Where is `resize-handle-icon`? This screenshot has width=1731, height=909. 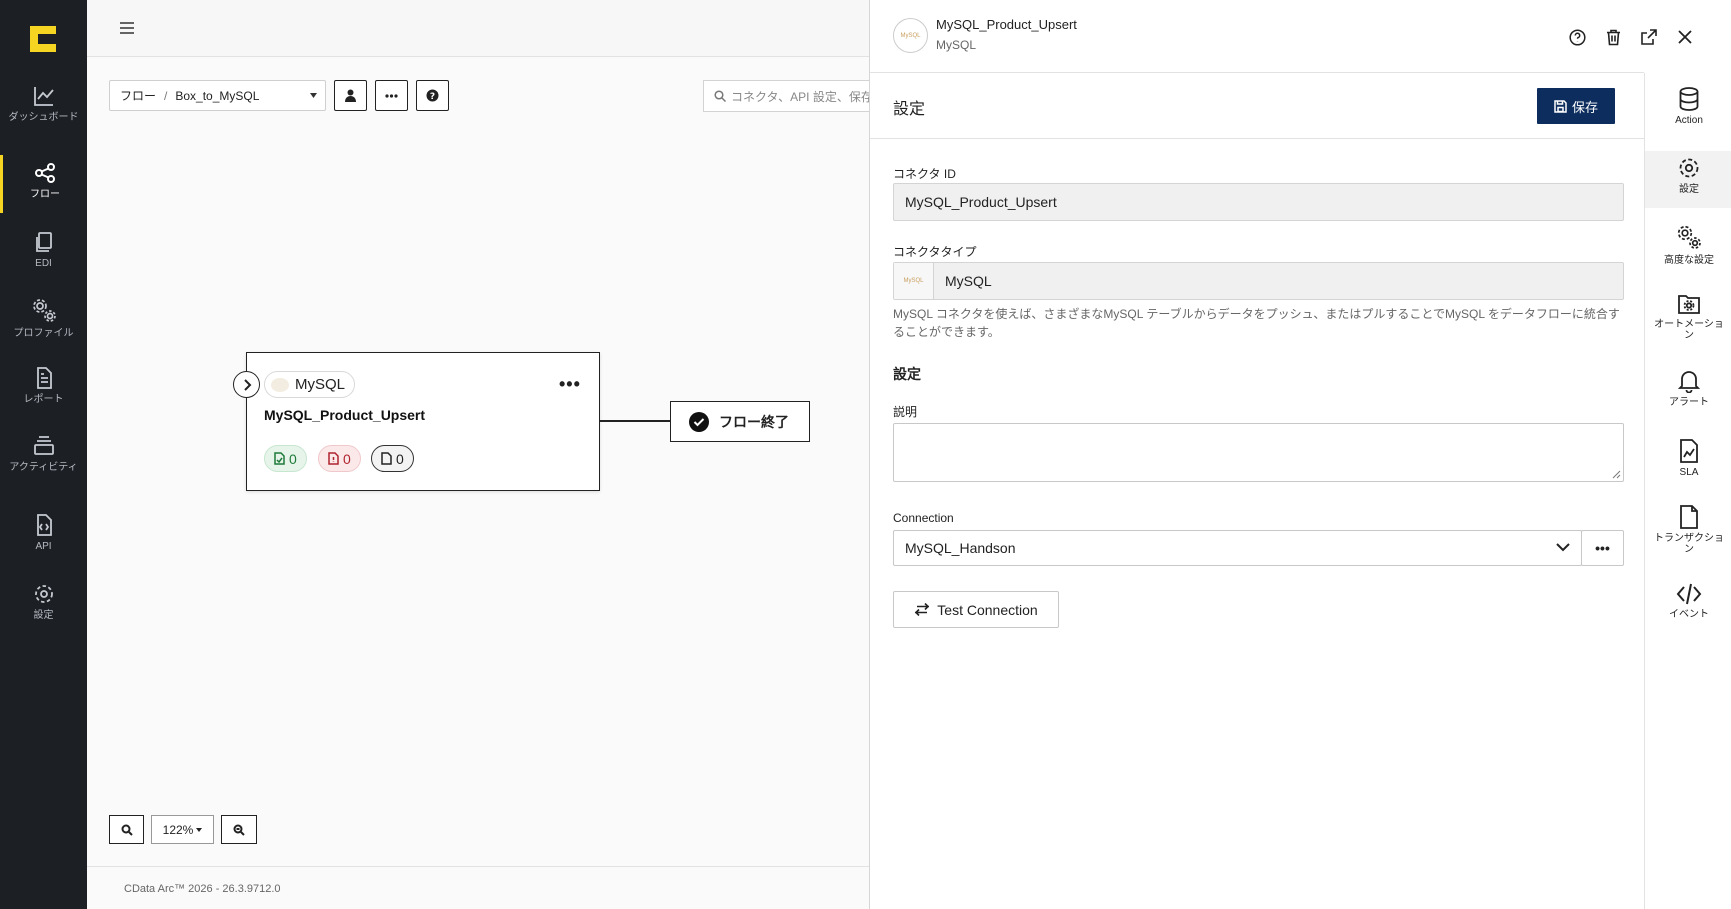 resize-handle-icon is located at coordinates (1616, 474).